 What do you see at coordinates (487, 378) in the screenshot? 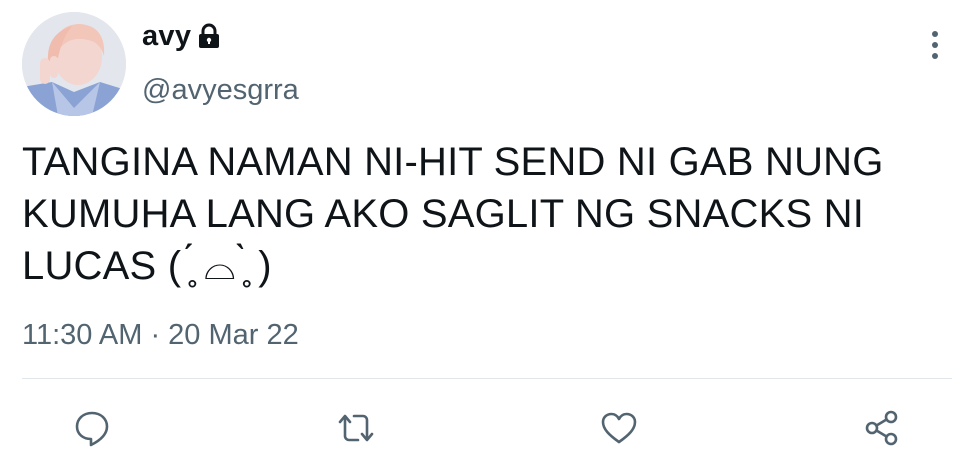
I see `divider` at bounding box center [487, 378].